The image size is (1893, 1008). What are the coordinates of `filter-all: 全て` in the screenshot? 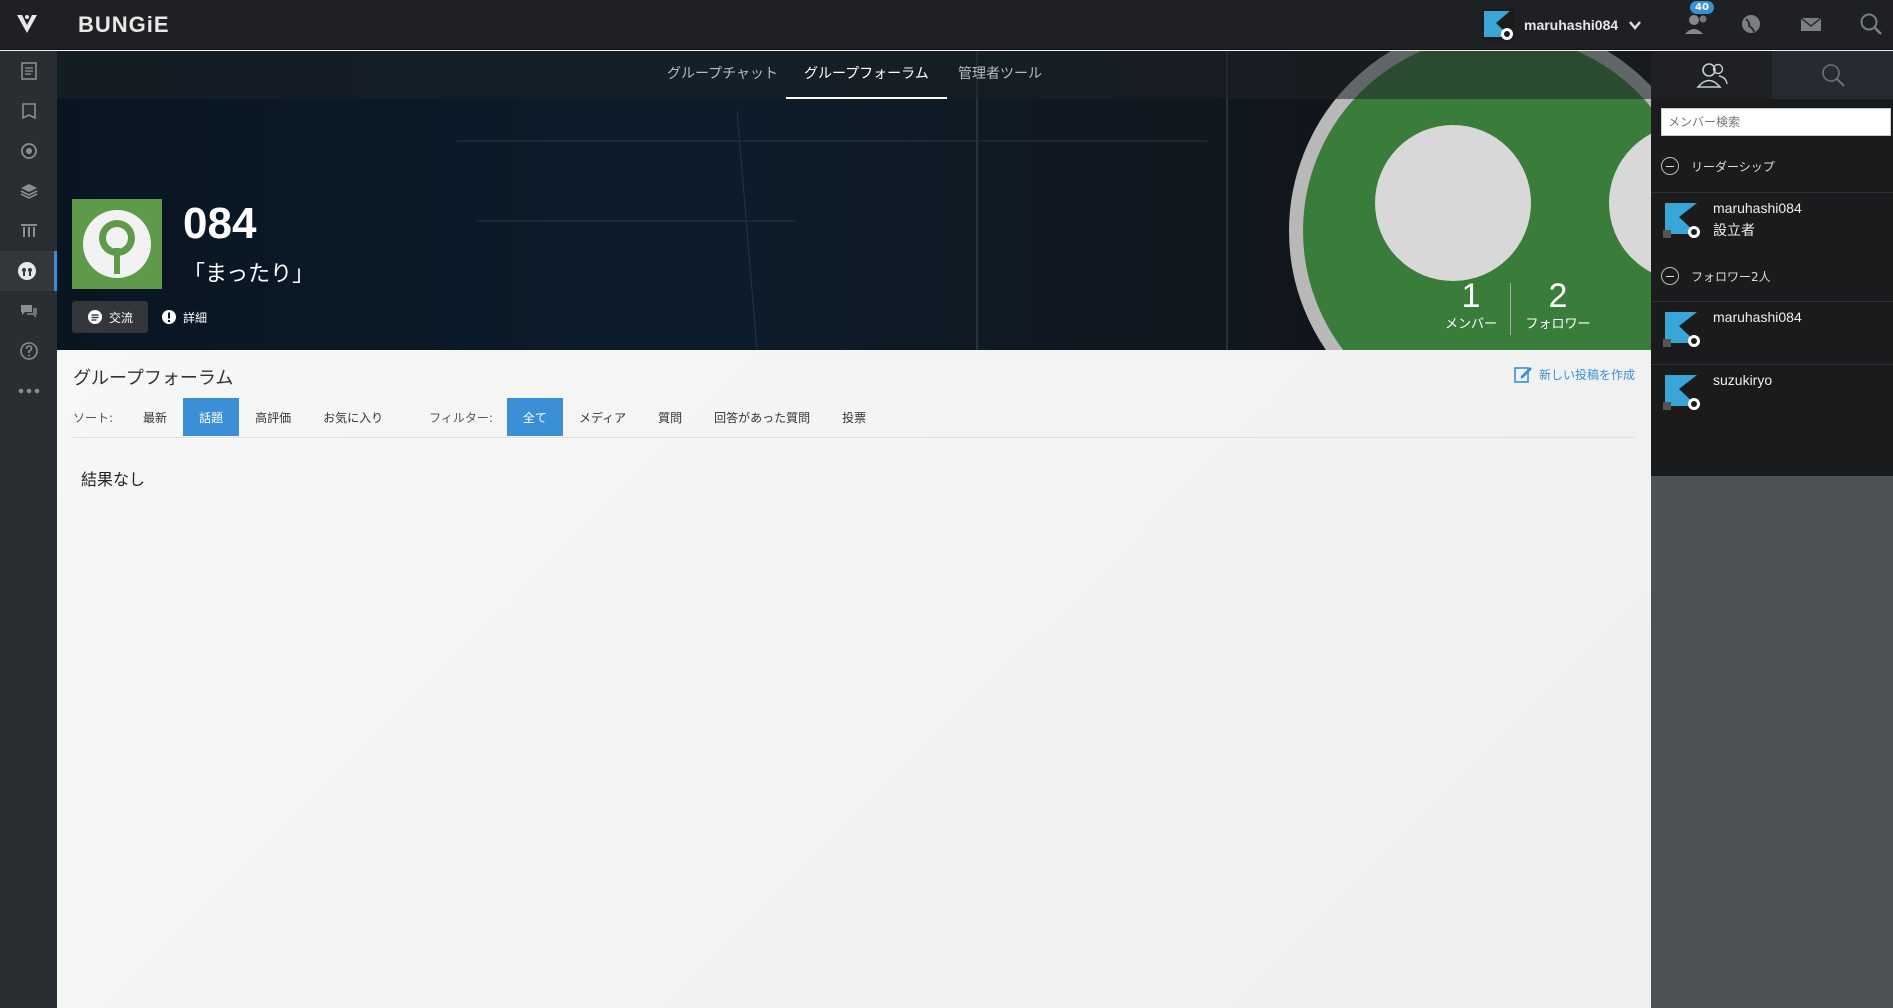 It's located at (534, 417).